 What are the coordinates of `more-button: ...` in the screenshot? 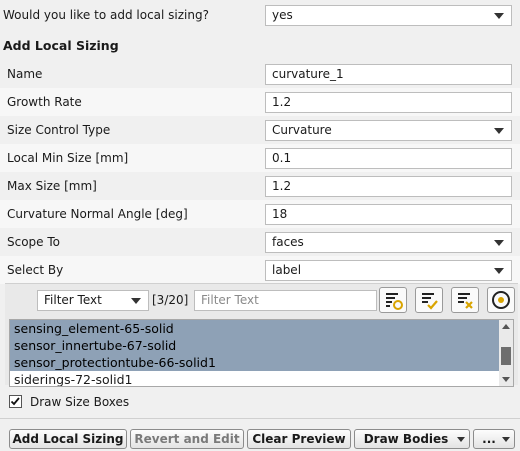 It's located at (494, 439).